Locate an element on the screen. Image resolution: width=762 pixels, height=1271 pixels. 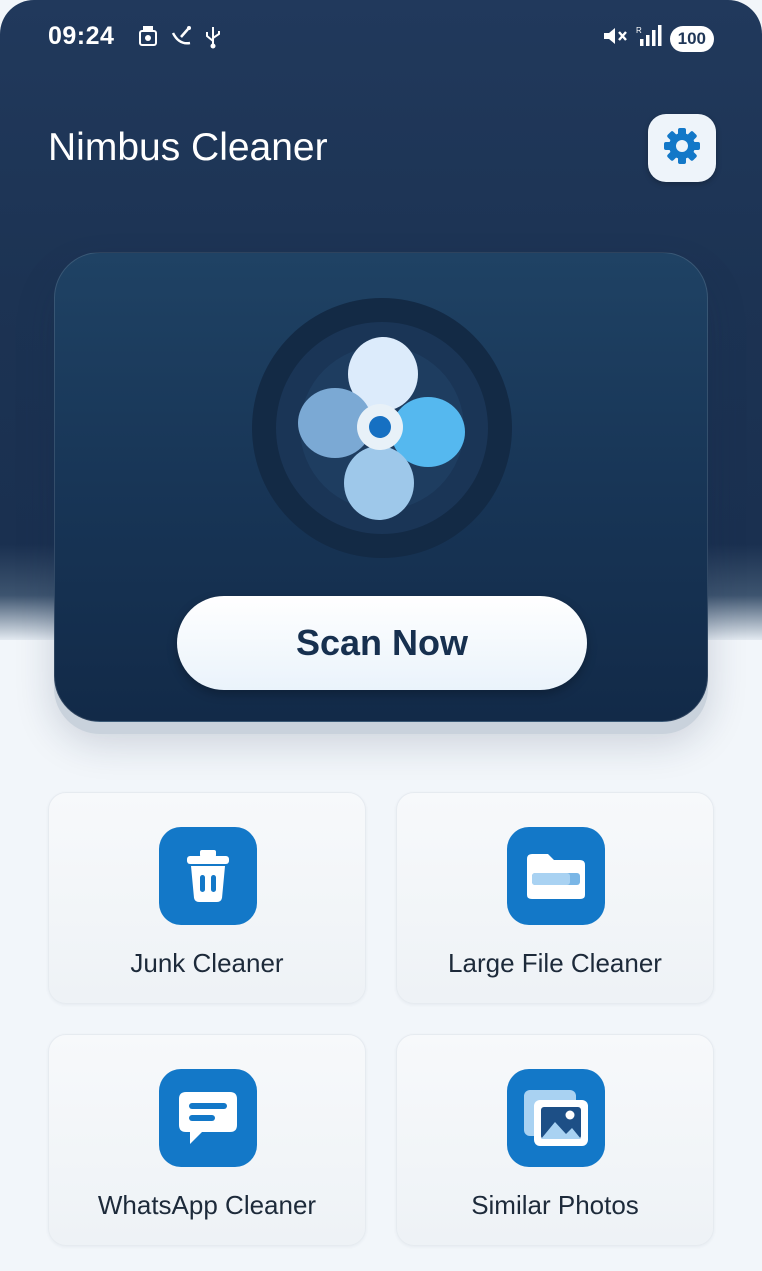
usb-icon is located at coordinates (213, 39).